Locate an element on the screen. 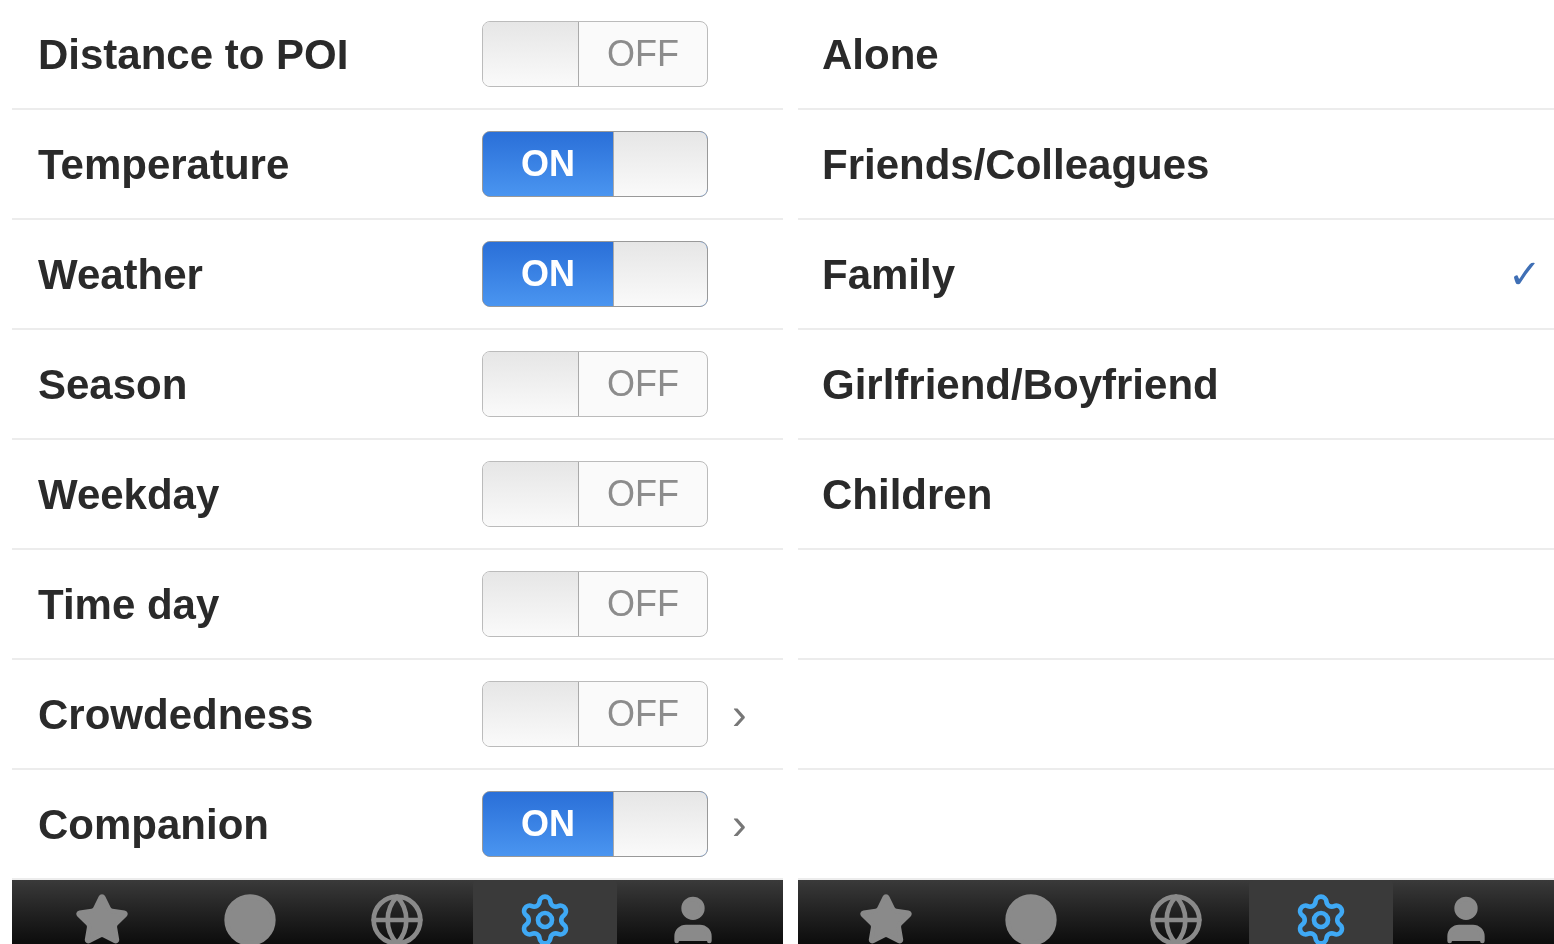 This screenshot has width=1554, height=944. option-label: Children is located at coordinates (907, 494).